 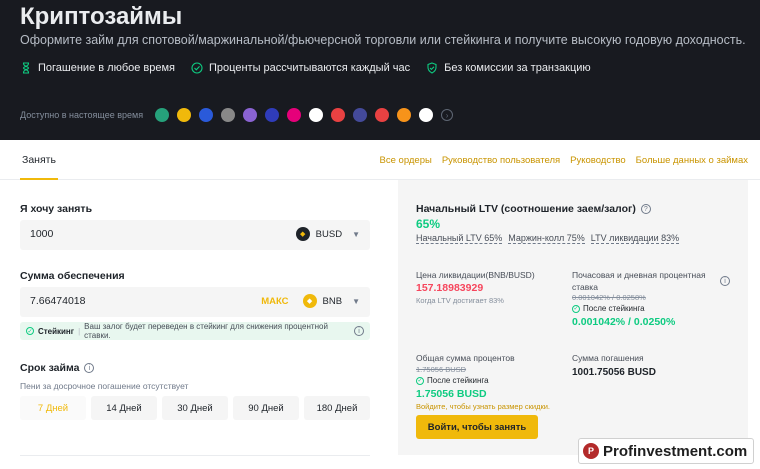 I want to click on collateral-token-label: BNB, so click(x=332, y=301).